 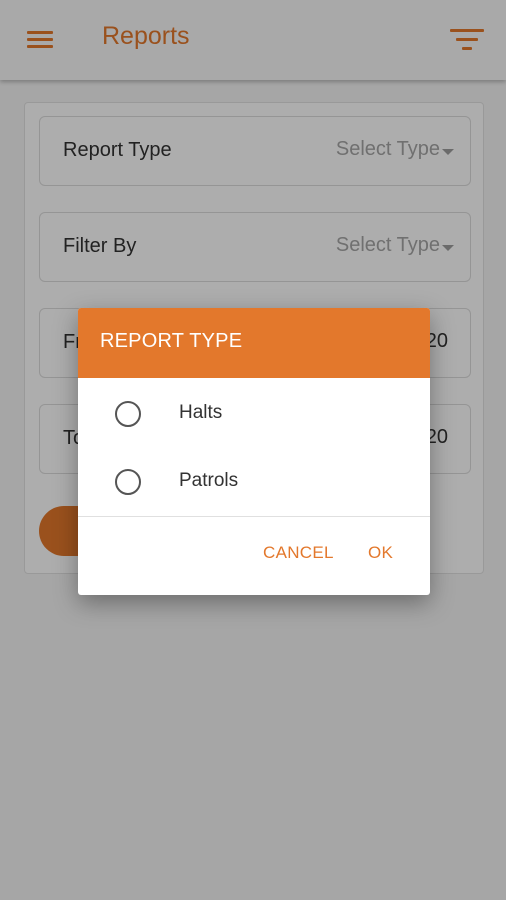 I want to click on dialog-title: REPORT TYPE, so click(x=171, y=341).